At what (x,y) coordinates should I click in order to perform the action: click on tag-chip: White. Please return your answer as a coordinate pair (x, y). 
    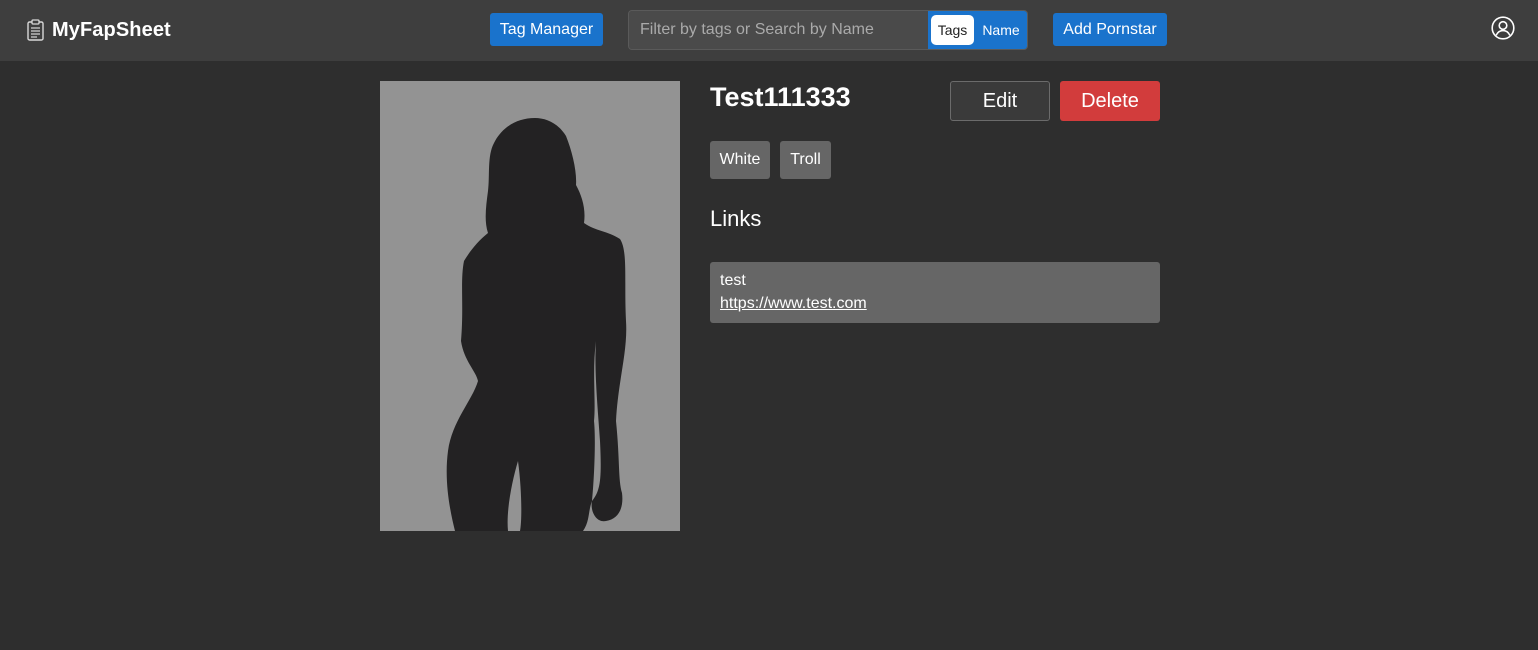
    Looking at the image, I should click on (740, 160).